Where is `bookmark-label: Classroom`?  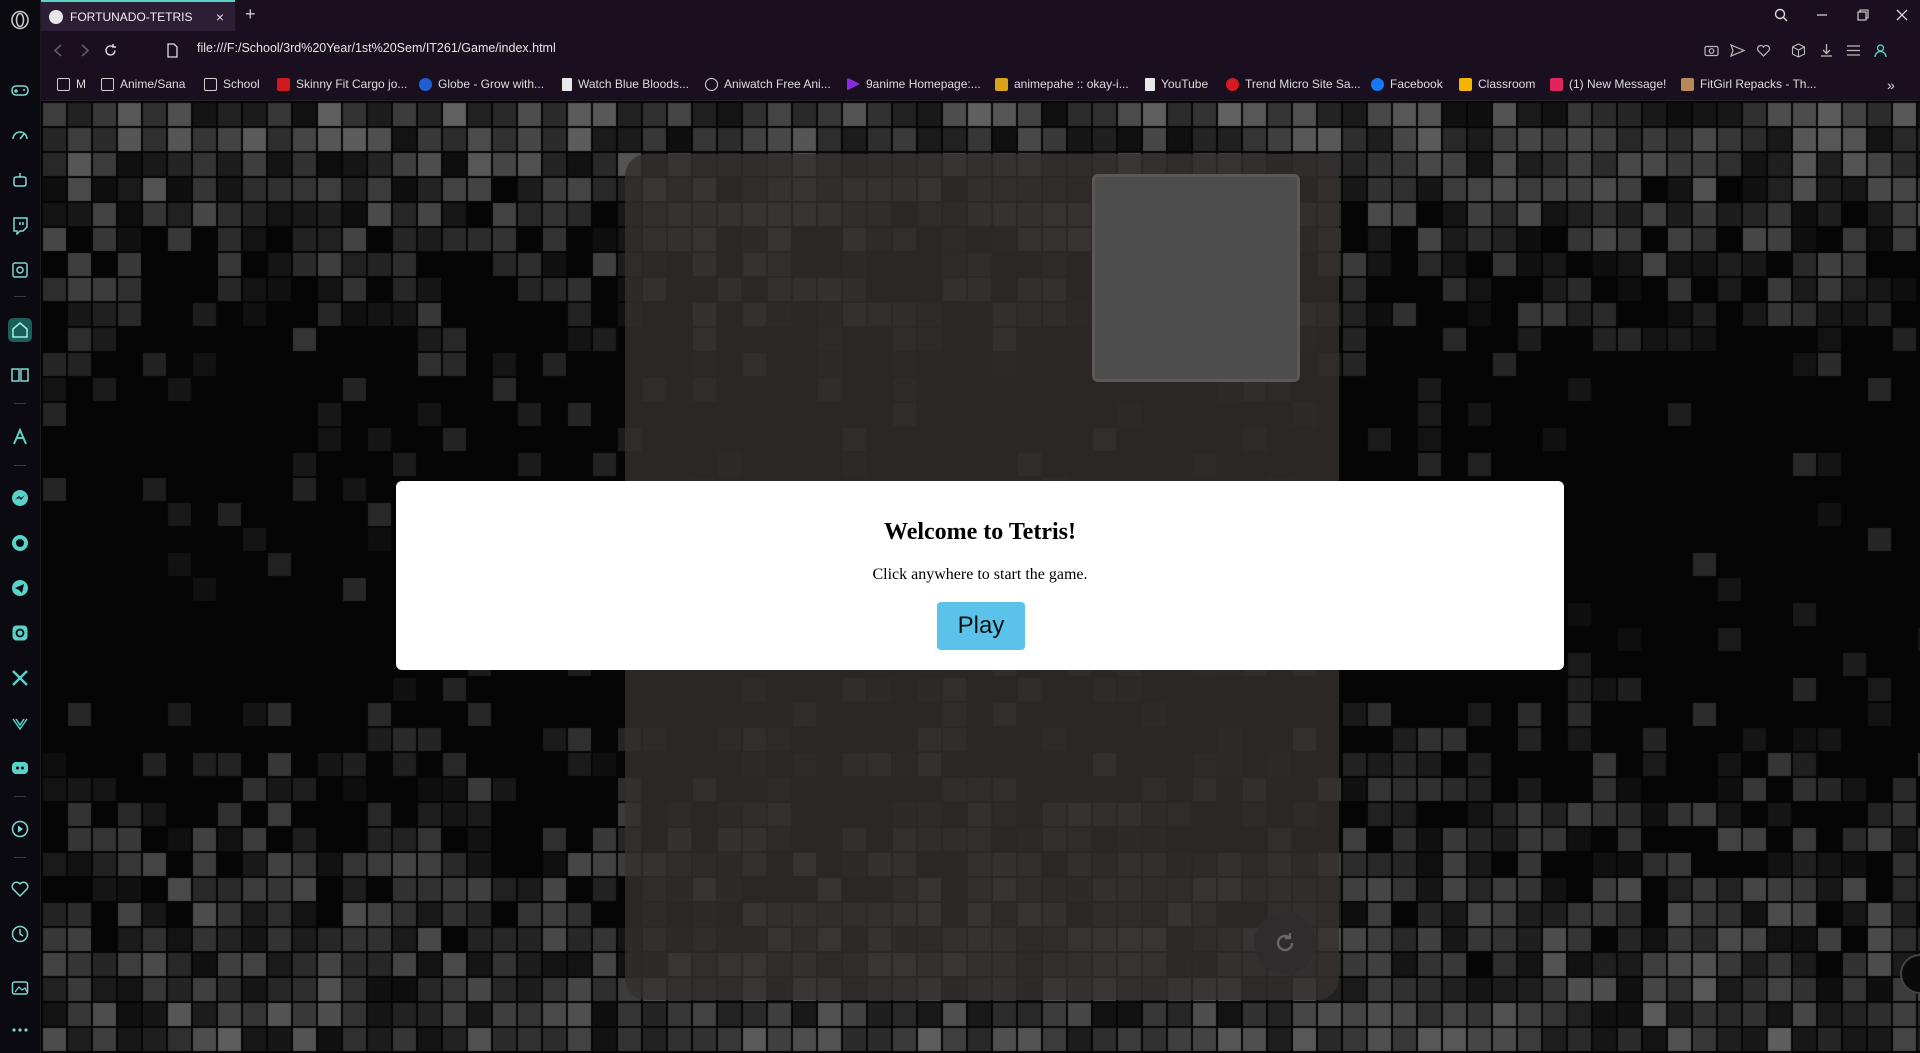
bookmark-label: Classroom is located at coordinates (1507, 84).